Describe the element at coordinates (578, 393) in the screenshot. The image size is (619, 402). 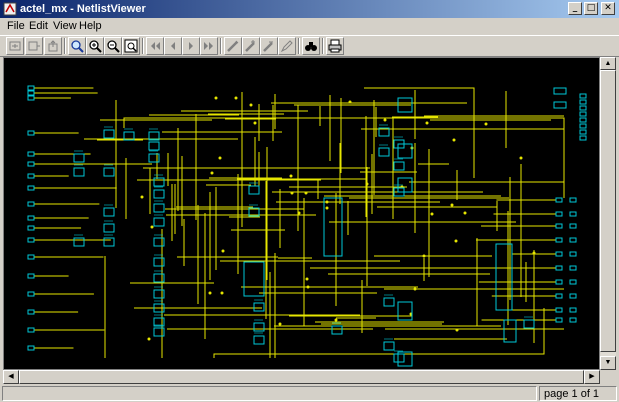
I see `page-indicator: page 1 of 1` at that location.